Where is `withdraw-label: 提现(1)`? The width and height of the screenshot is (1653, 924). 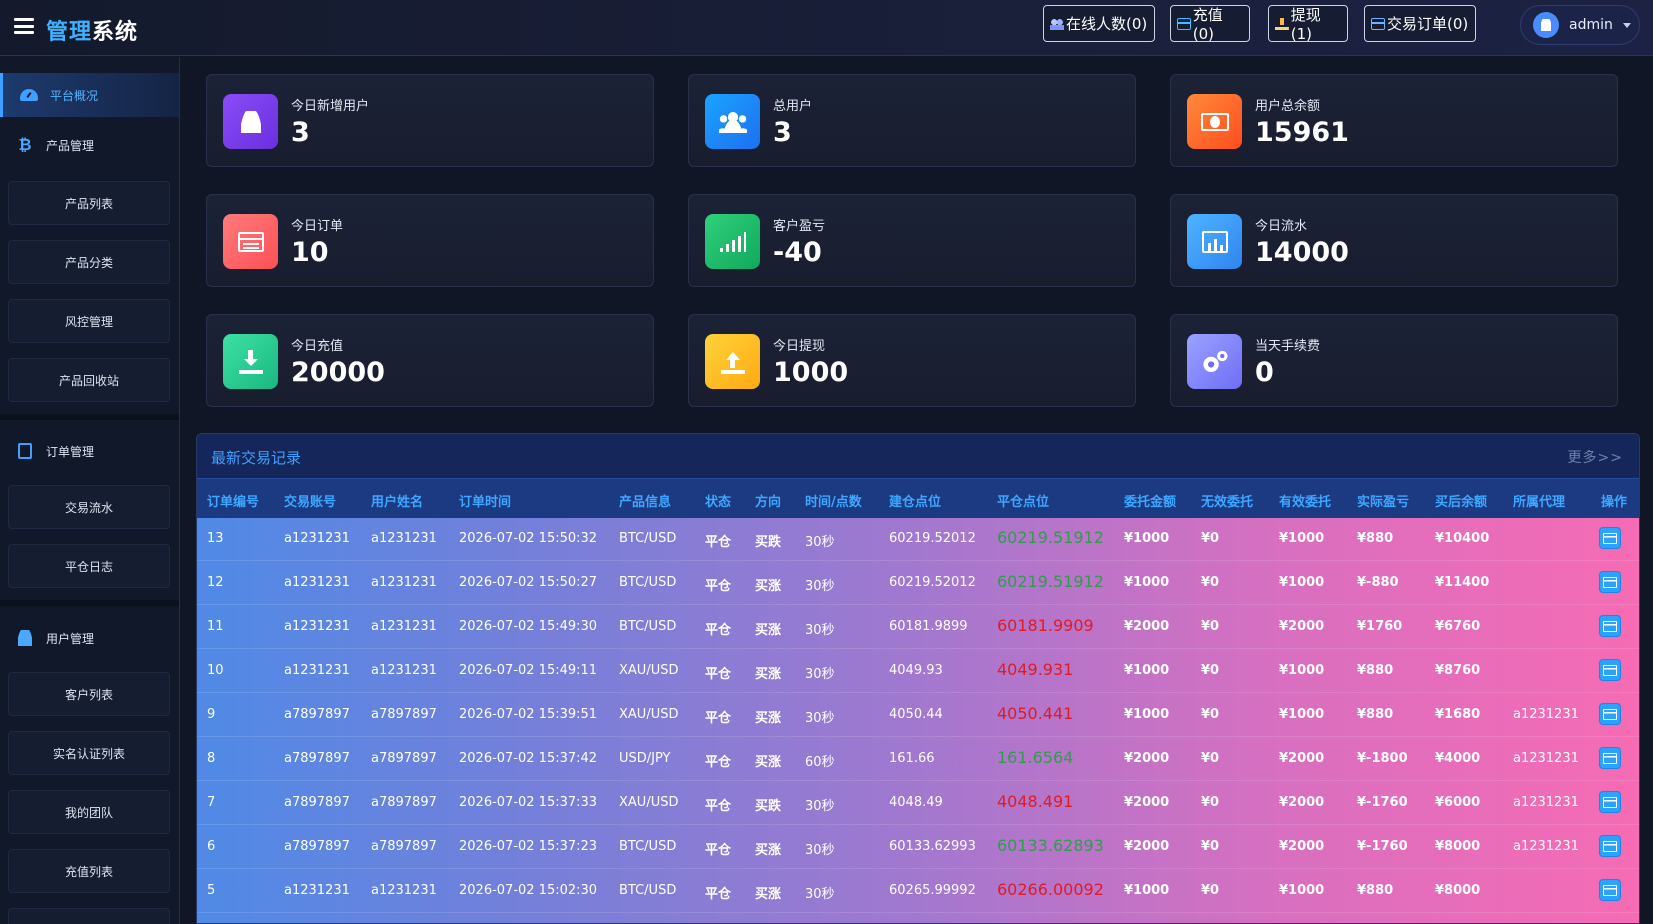
withdraw-label: 提现(1) is located at coordinates (1305, 24).